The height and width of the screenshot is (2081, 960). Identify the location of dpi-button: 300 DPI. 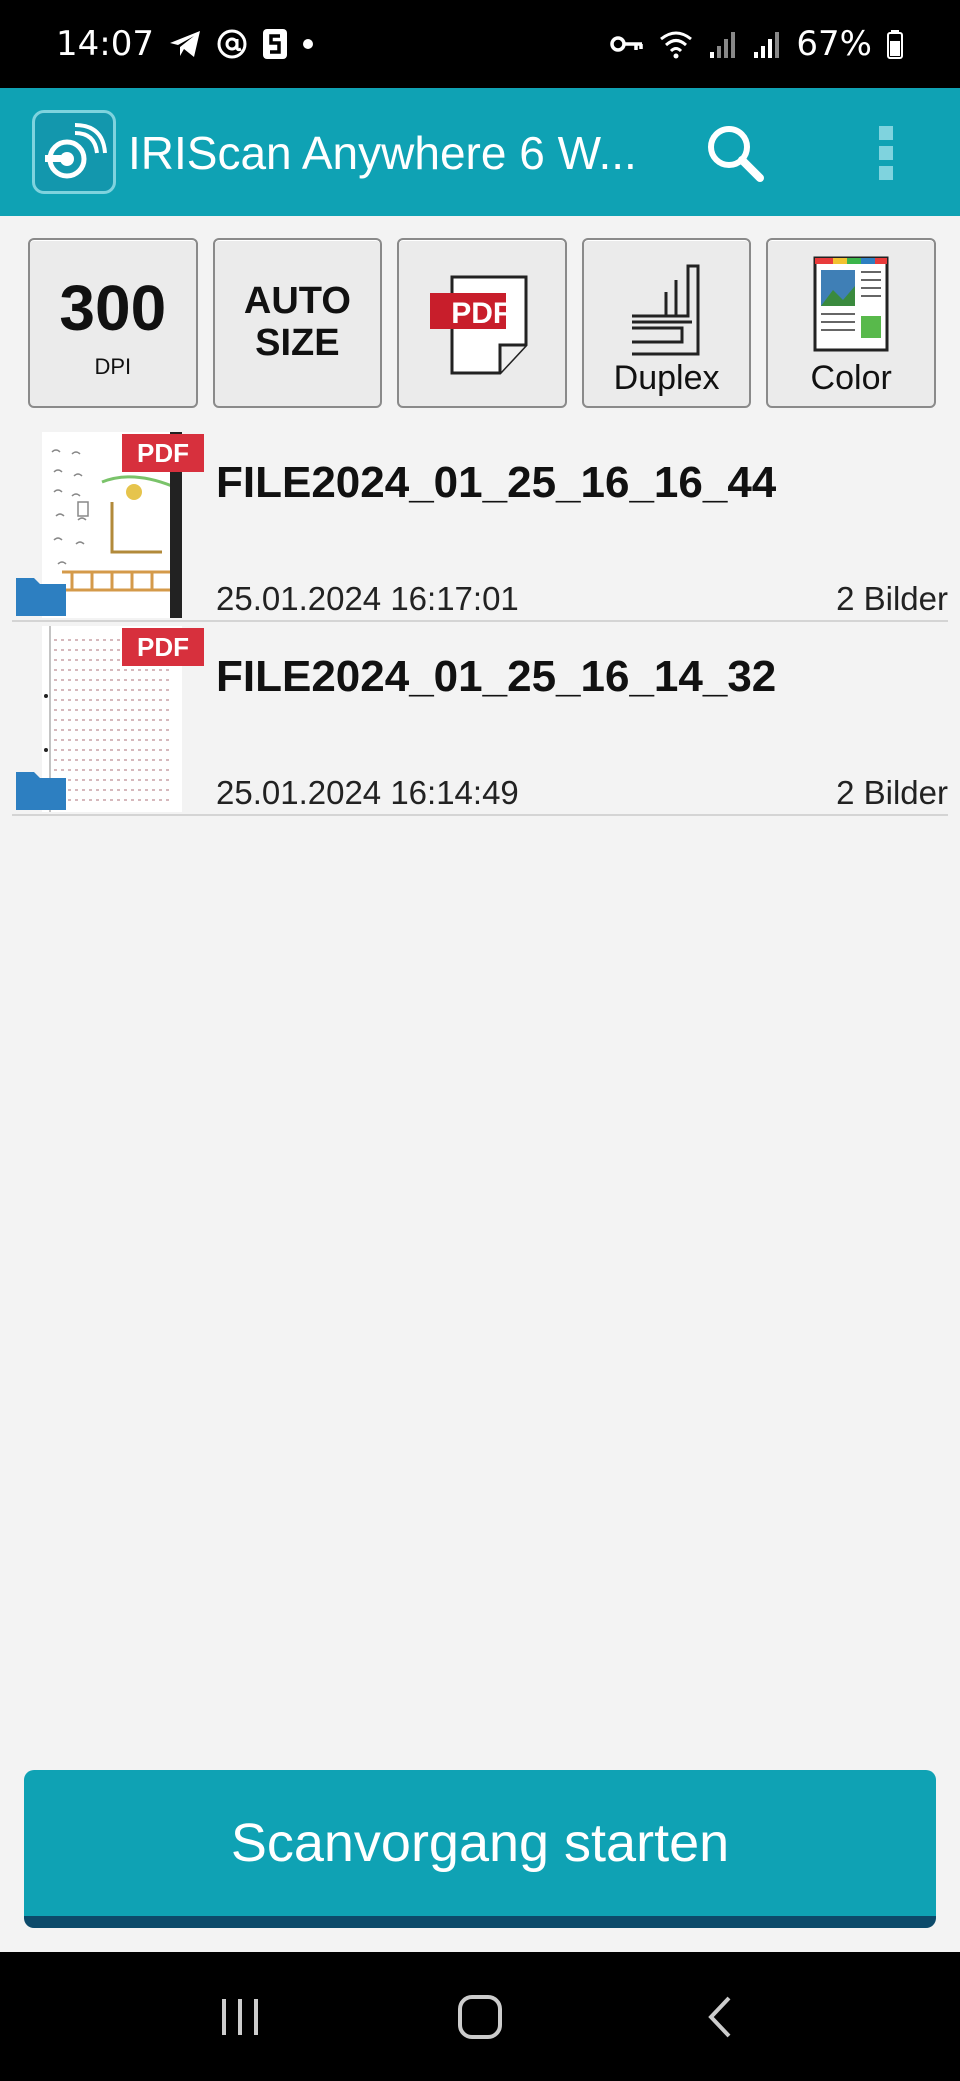
(113, 323).